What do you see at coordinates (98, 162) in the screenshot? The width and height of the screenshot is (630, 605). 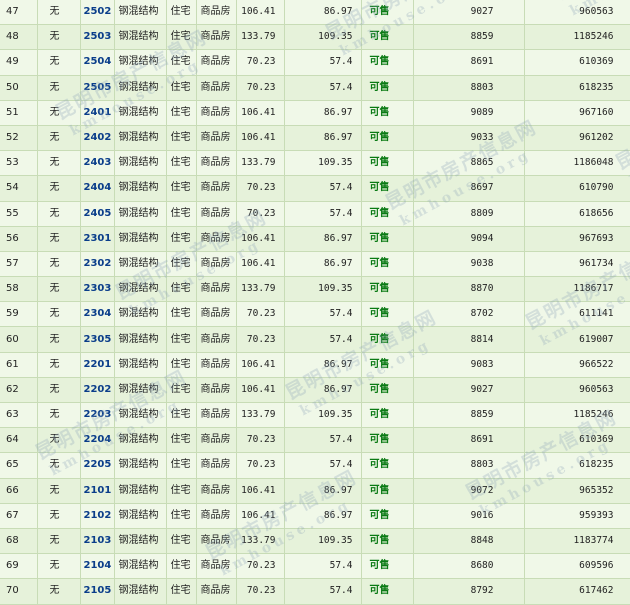 I see `room-link: 2403` at bounding box center [98, 162].